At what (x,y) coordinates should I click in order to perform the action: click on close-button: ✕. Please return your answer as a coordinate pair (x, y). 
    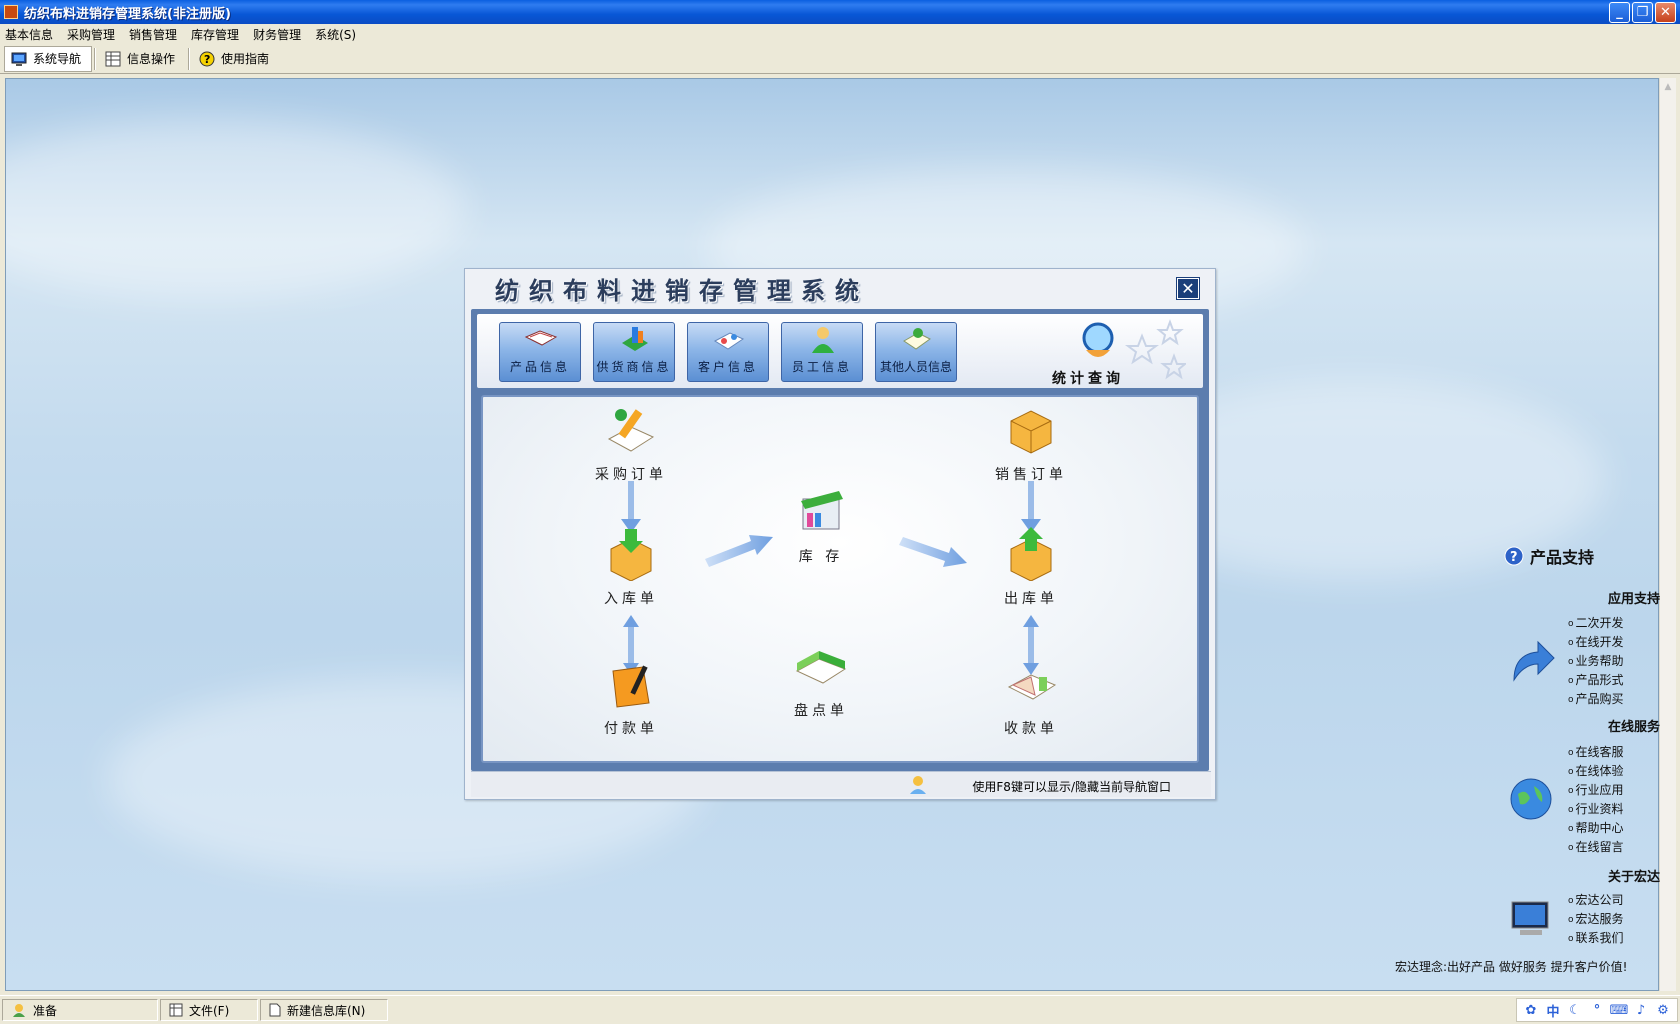
    Looking at the image, I should click on (1665, 12).